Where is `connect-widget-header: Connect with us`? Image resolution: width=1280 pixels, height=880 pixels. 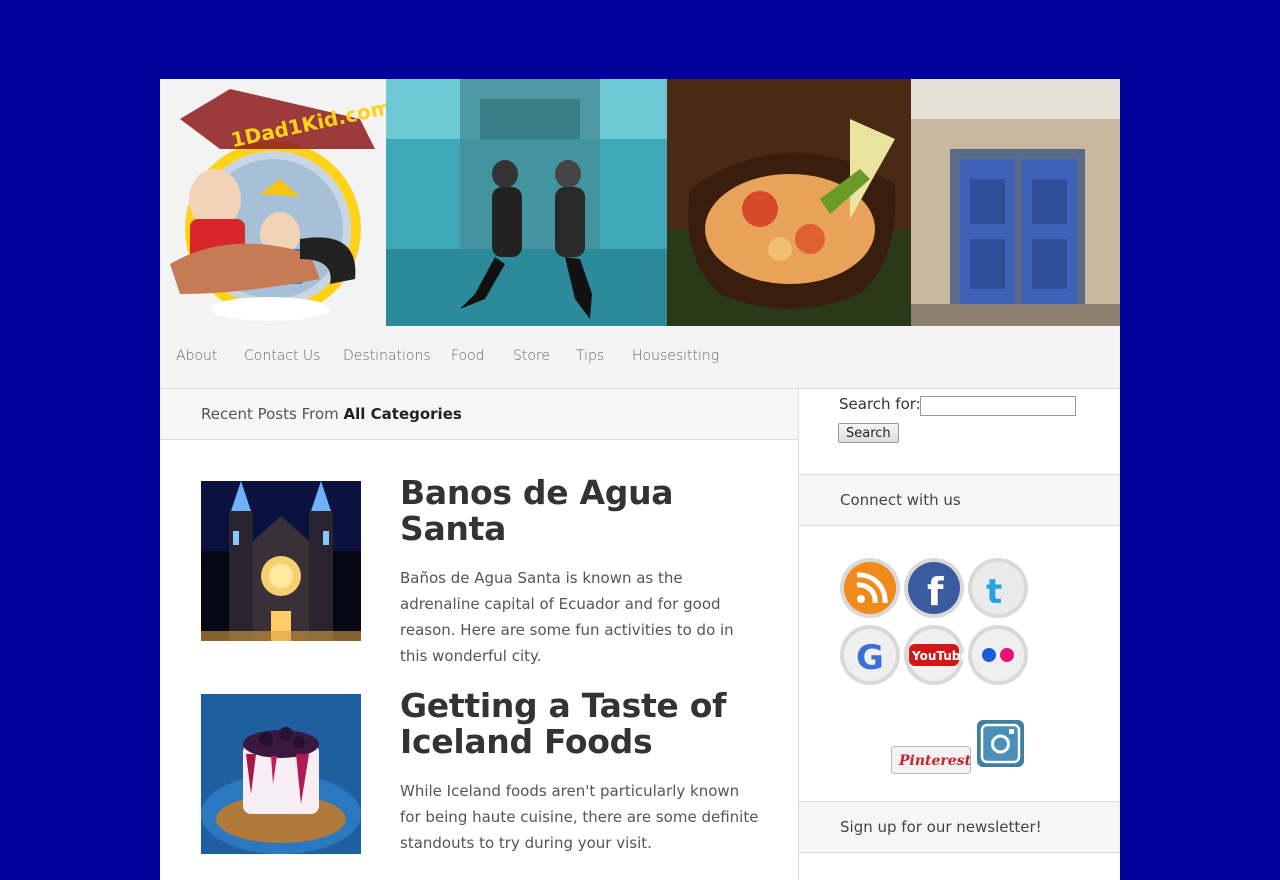
connect-widget-header: Connect with us is located at coordinates (959, 500).